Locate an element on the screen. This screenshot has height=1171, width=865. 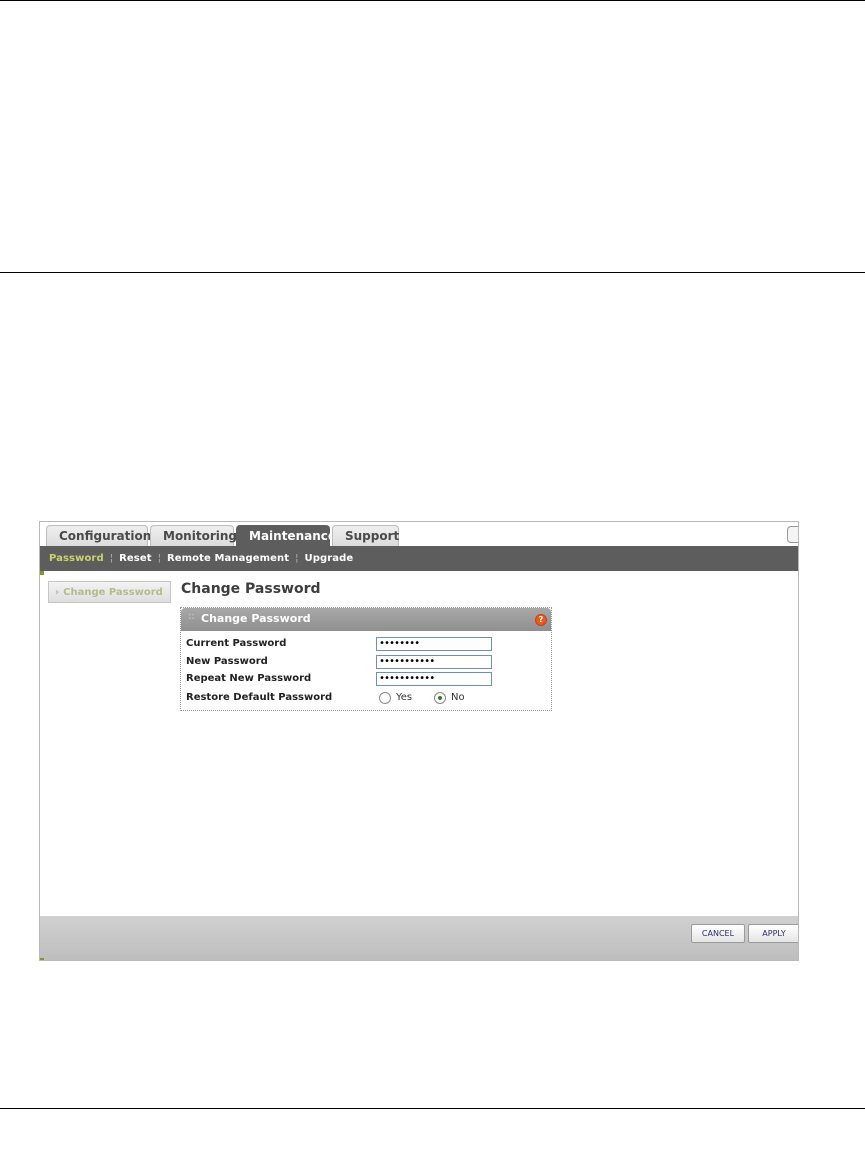
restore-yes-label: Yes is located at coordinates (404, 697).